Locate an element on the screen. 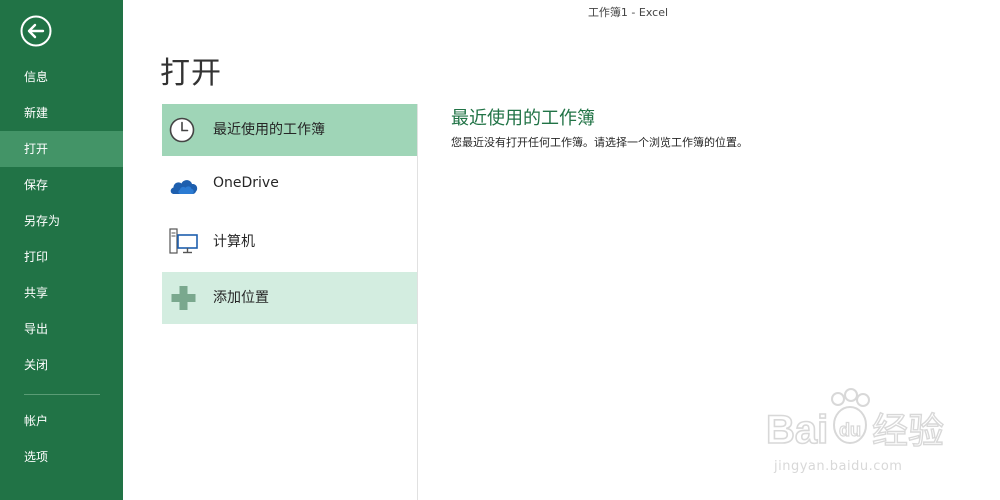 The image size is (1000, 500). place-recent-workbooks: 最近使用的工作簿 is located at coordinates (289, 130).